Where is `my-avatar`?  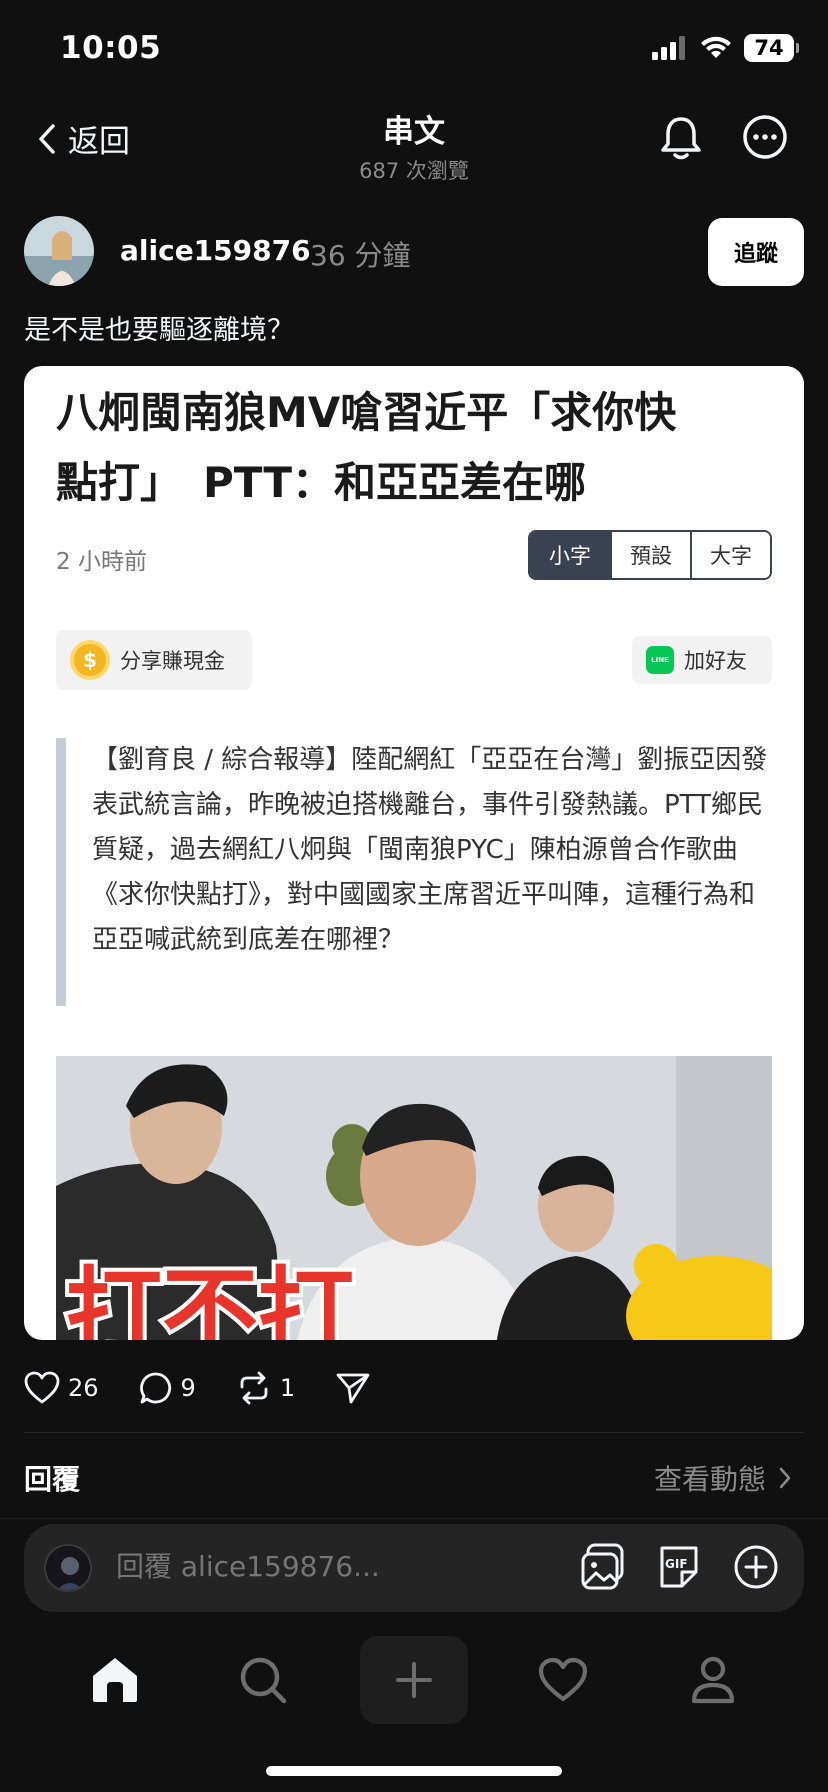 my-avatar is located at coordinates (68, 1568).